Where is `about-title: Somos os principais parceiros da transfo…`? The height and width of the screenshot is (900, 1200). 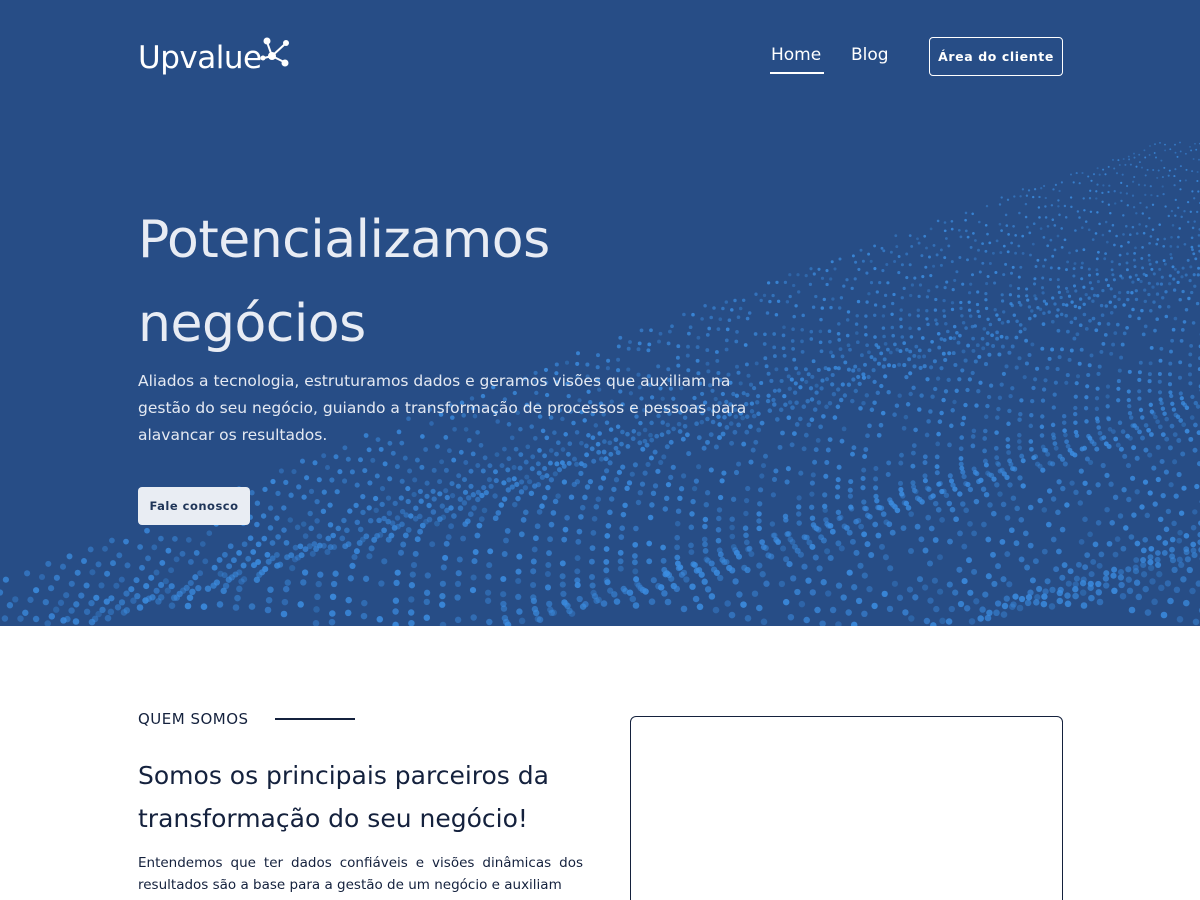
about-title: Somos os principais parceiros da transfo… is located at coordinates (343, 797).